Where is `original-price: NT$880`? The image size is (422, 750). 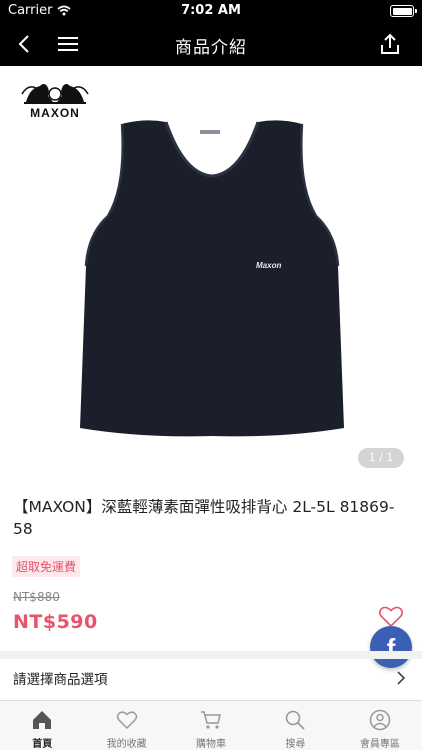
original-price: NT$880 is located at coordinates (36, 597).